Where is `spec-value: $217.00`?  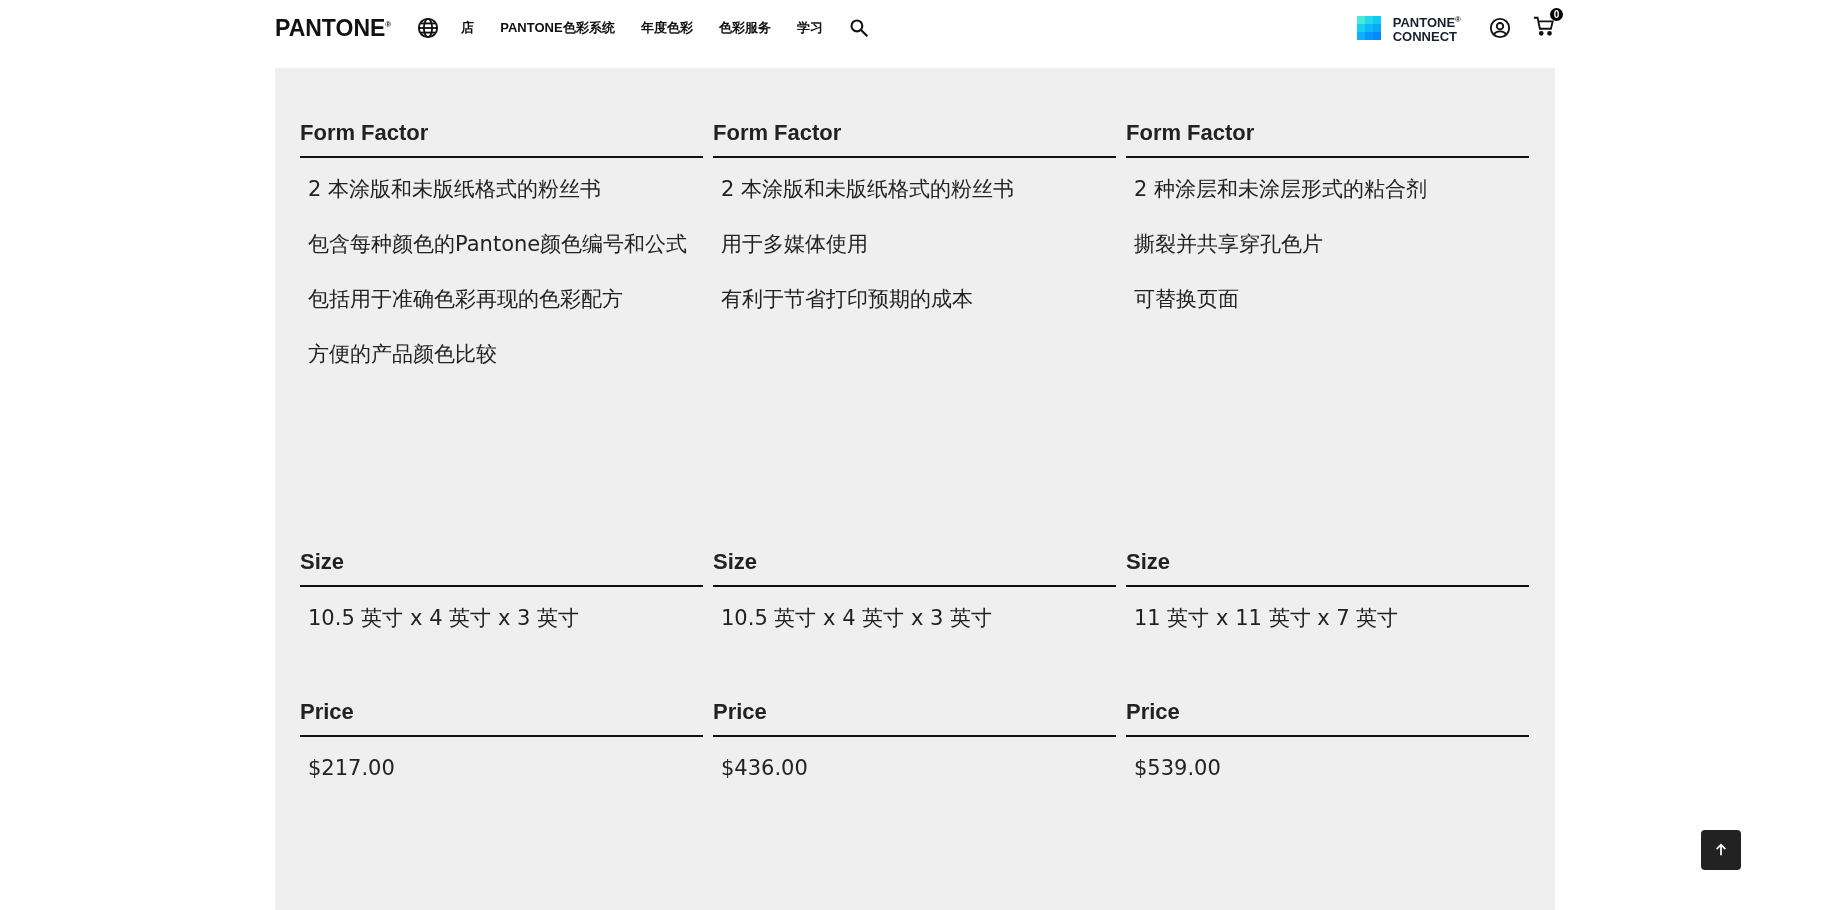 spec-value: $217.00 is located at coordinates (351, 768).